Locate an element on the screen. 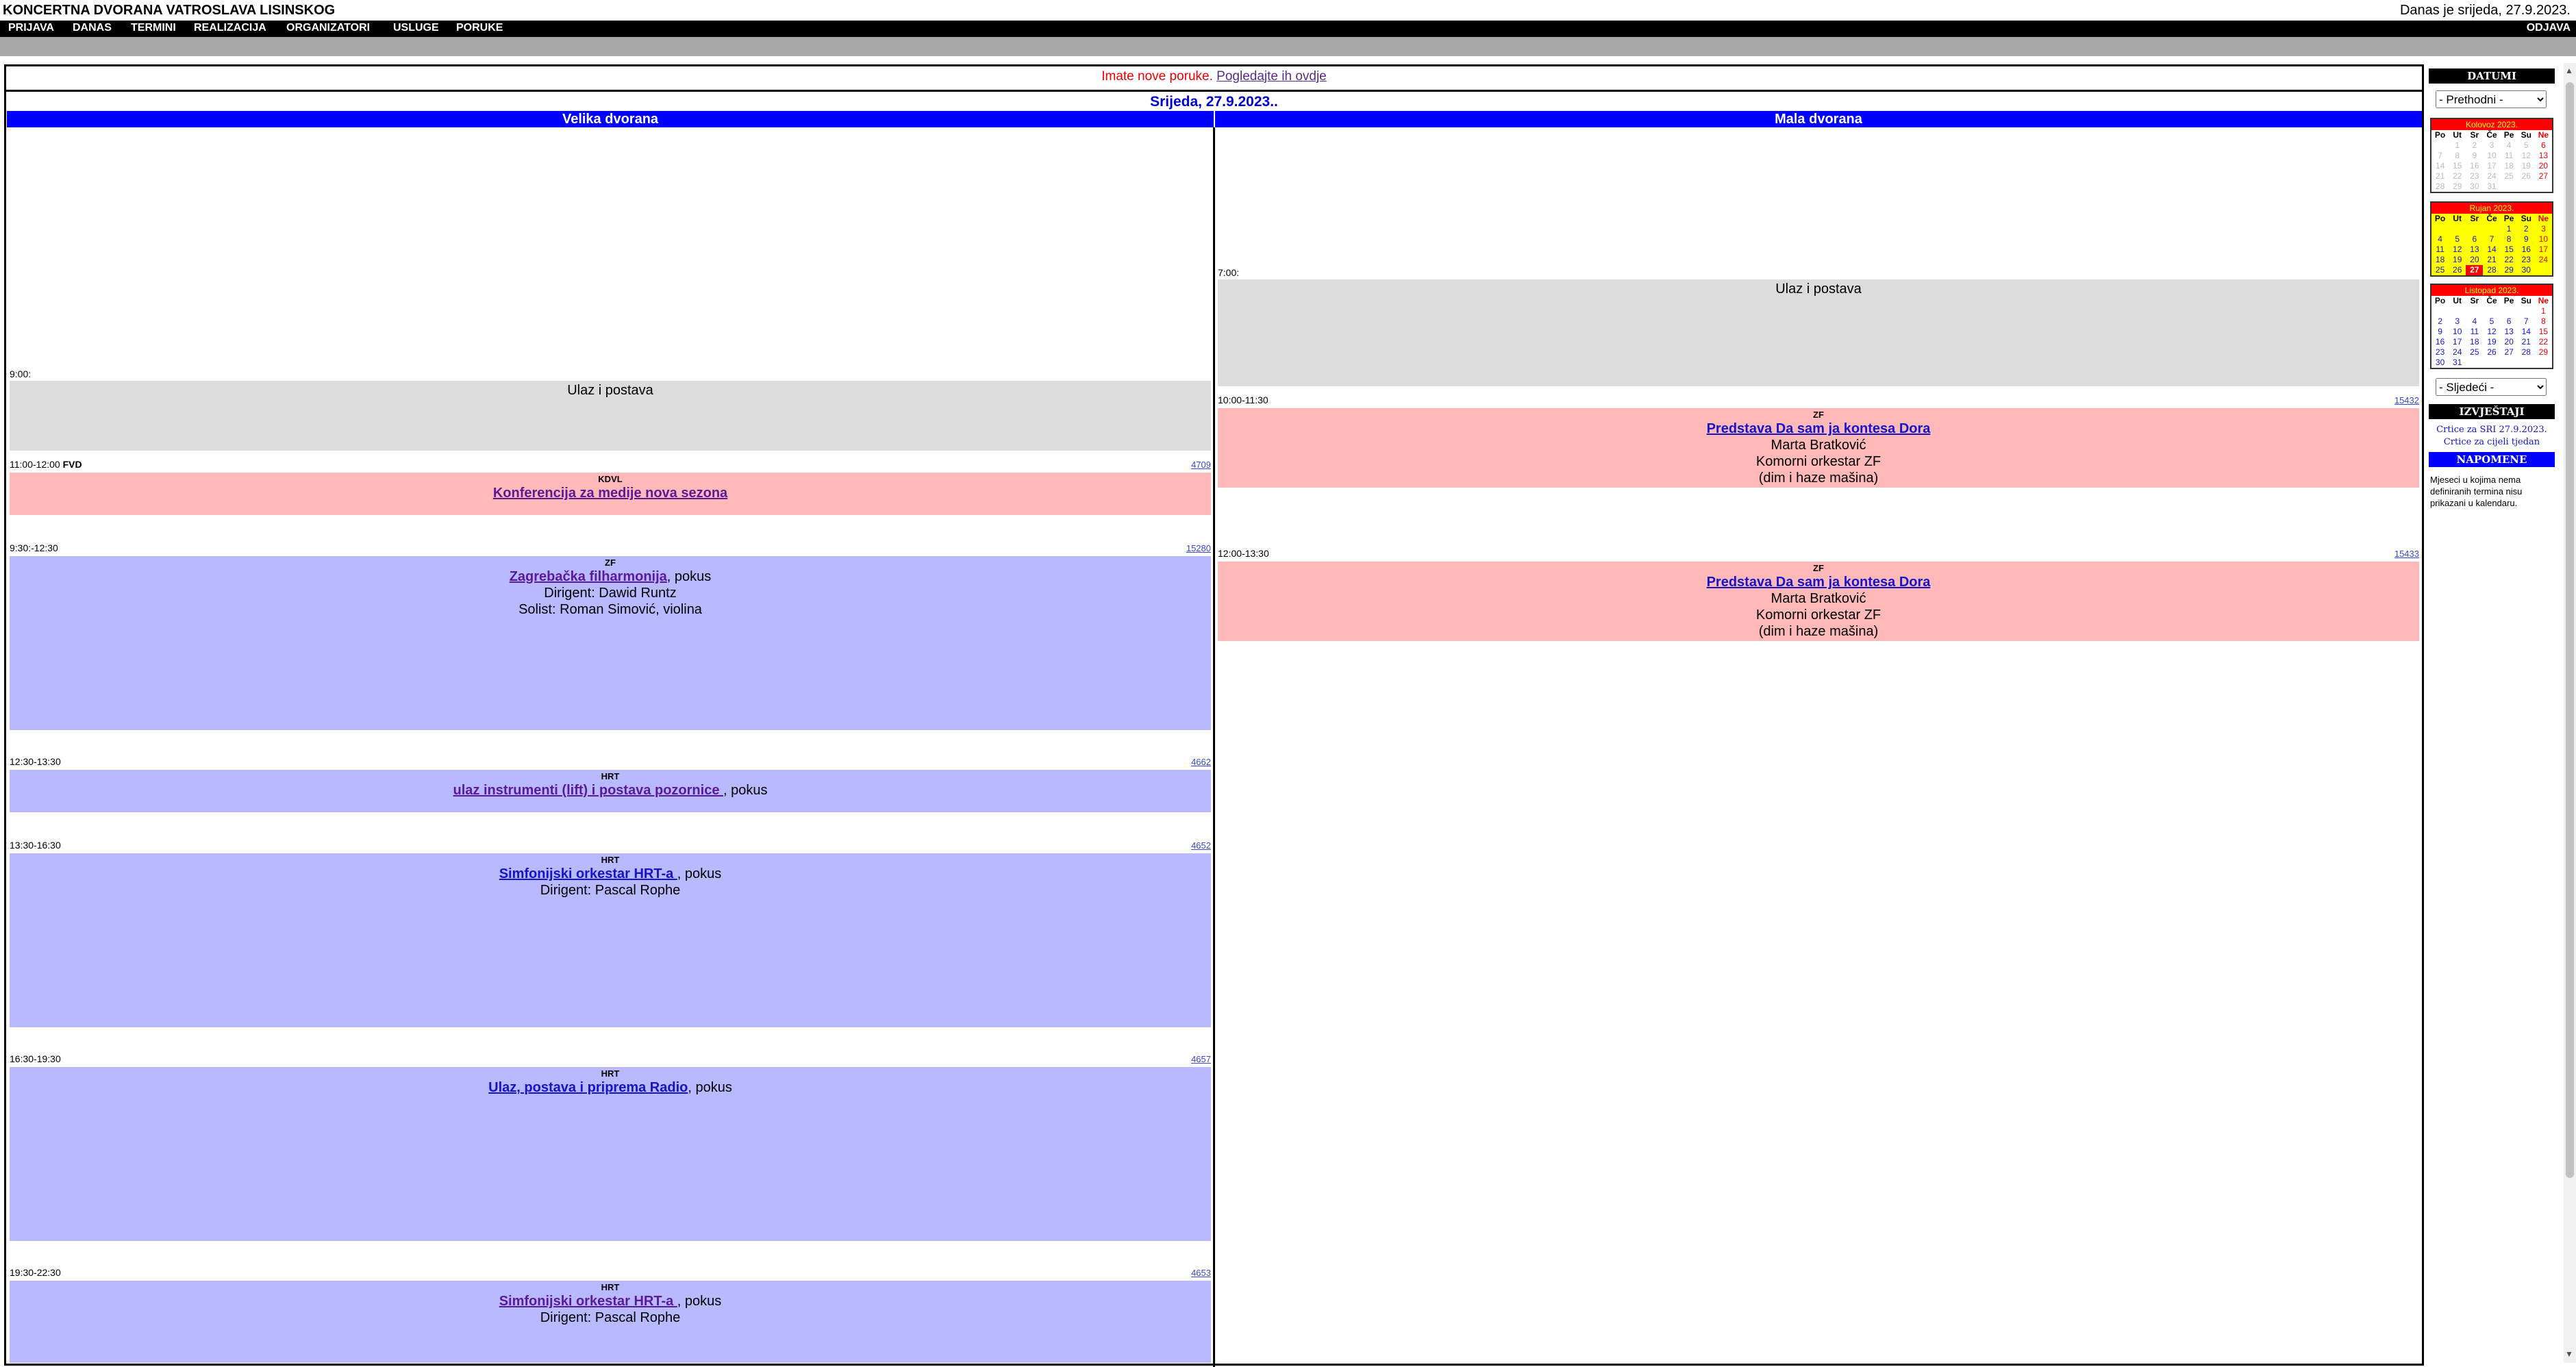 The width and height of the screenshot is (2576, 1367). event-id-link: 4653 is located at coordinates (1191, 1273).